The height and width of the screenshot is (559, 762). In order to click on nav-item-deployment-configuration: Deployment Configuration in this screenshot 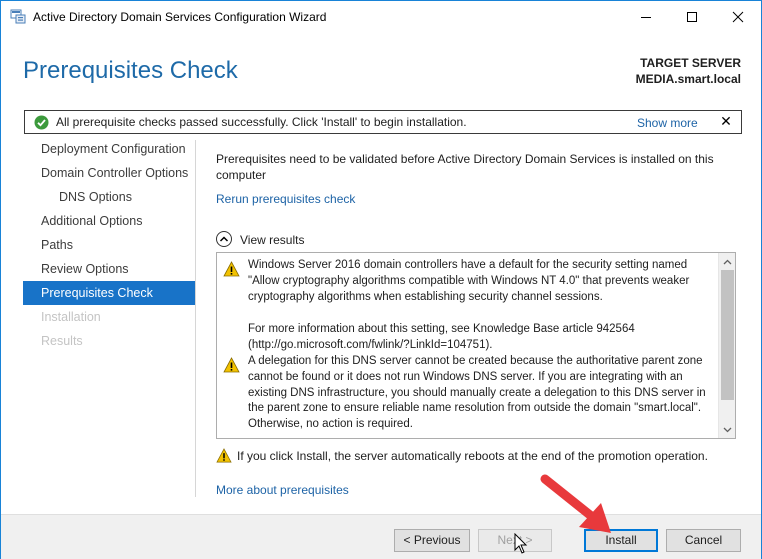, I will do `click(109, 149)`.